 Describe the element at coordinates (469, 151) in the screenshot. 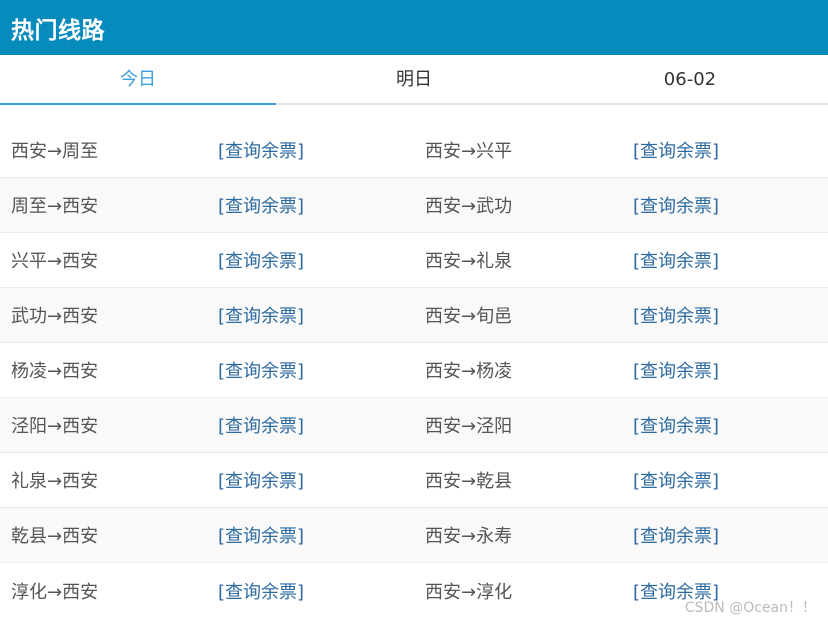

I see `route-label: 西安→兴平` at that location.